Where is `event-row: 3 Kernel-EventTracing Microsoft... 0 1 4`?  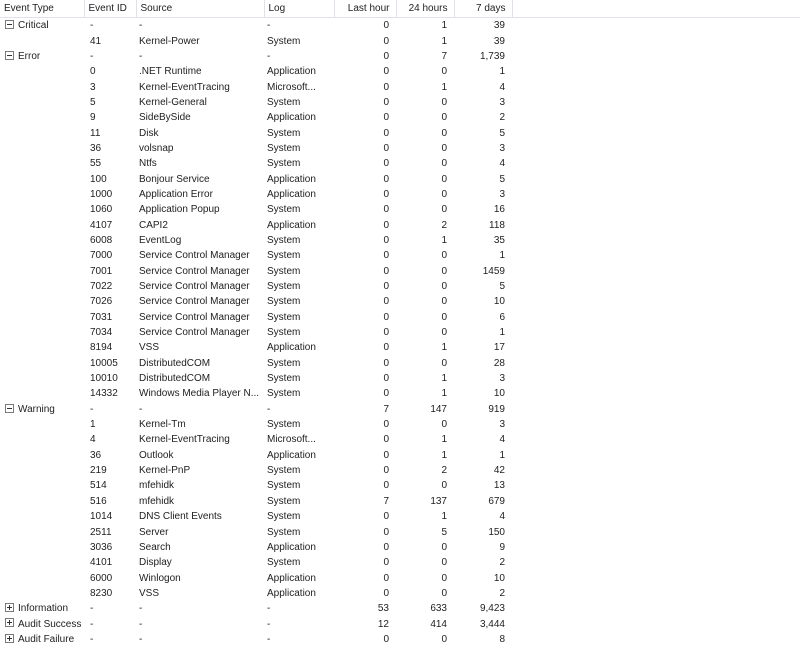
event-row: 3 Kernel-EventTracing Microsoft... 0 1 4 is located at coordinates (256, 86).